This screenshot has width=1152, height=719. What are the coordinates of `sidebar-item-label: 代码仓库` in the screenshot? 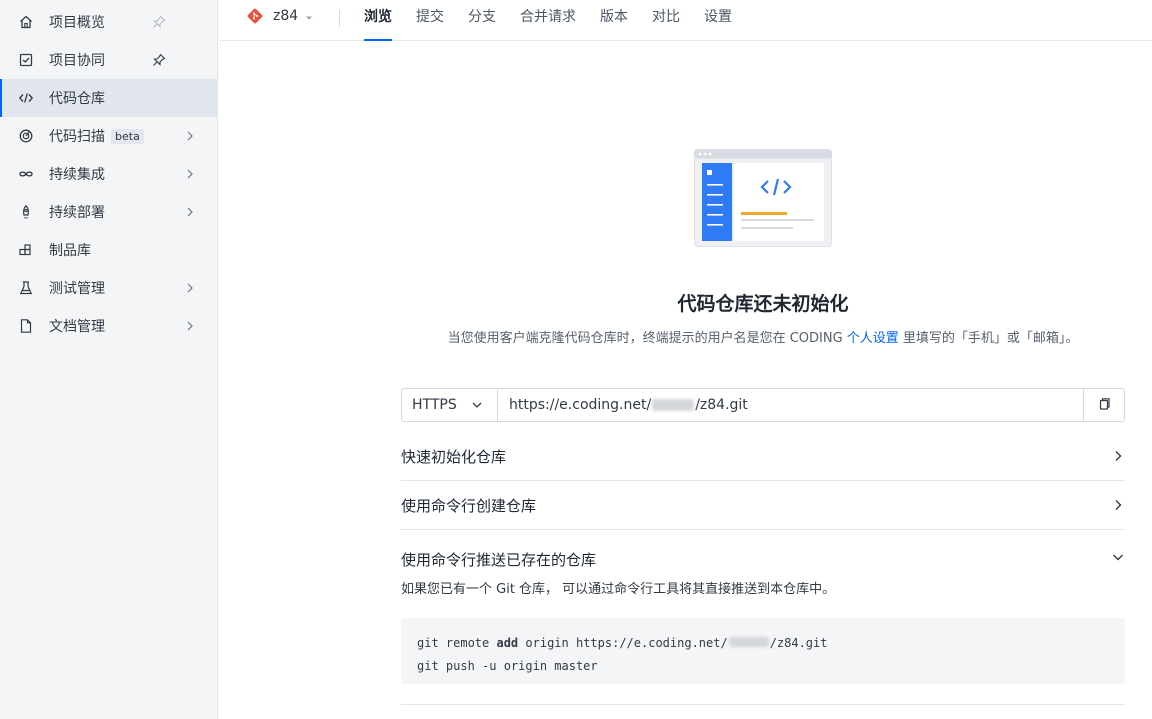 It's located at (77, 99).